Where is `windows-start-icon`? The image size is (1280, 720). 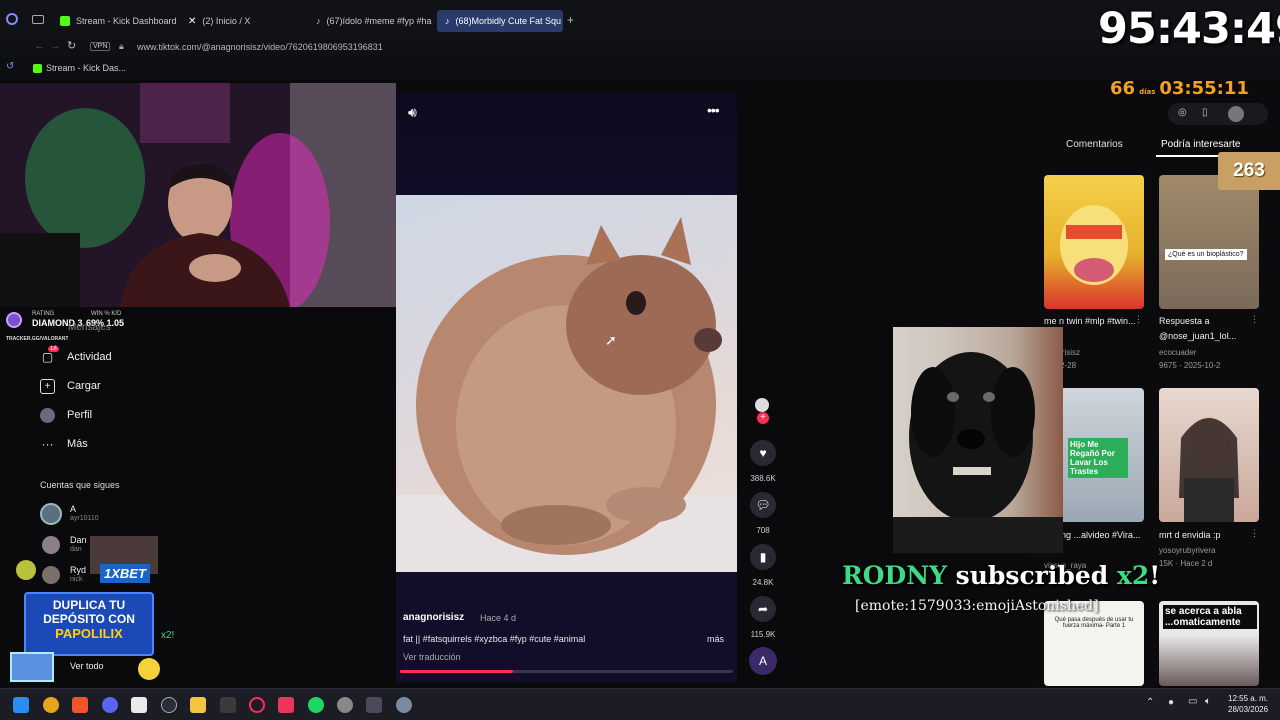
windows-start-icon is located at coordinates (21, 705).